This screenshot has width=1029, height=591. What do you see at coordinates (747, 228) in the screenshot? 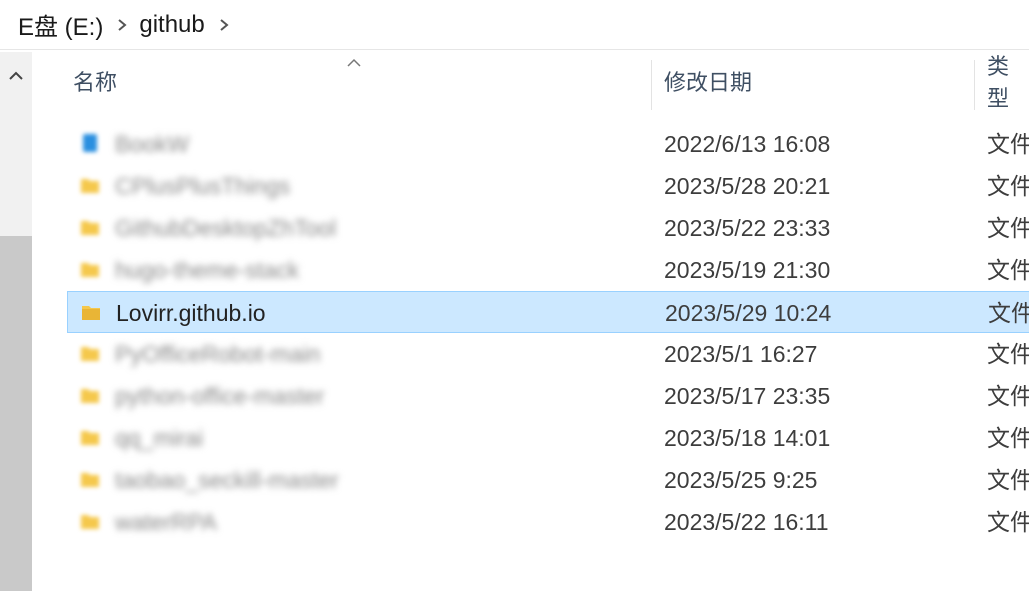
I see `file-date: 2023/5/22 23:33` at bounding box center [747, 228].